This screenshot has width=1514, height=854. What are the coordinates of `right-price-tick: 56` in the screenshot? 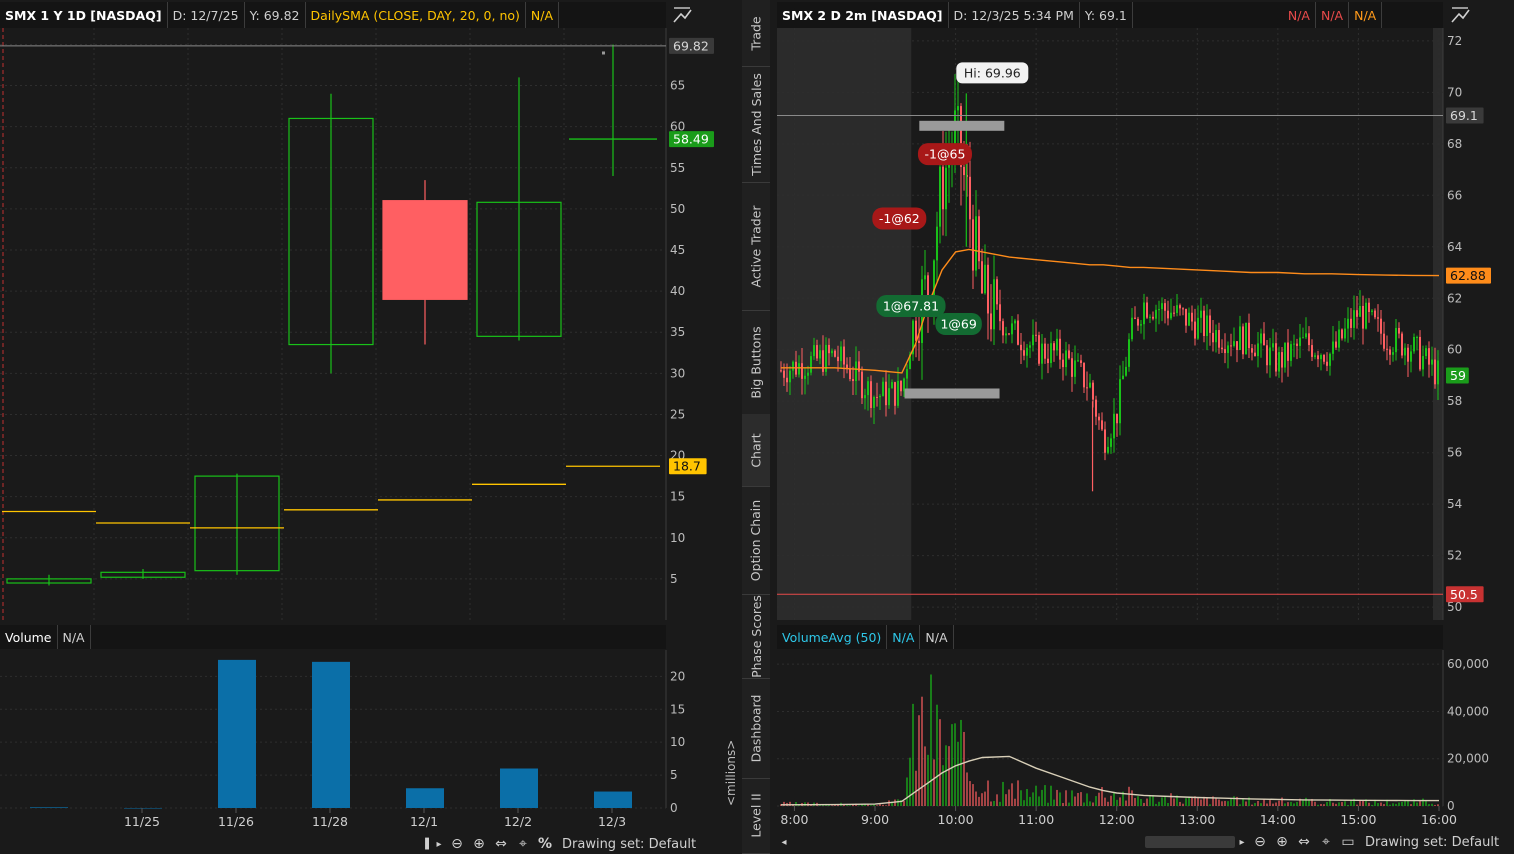 It's located at (1454, 453).